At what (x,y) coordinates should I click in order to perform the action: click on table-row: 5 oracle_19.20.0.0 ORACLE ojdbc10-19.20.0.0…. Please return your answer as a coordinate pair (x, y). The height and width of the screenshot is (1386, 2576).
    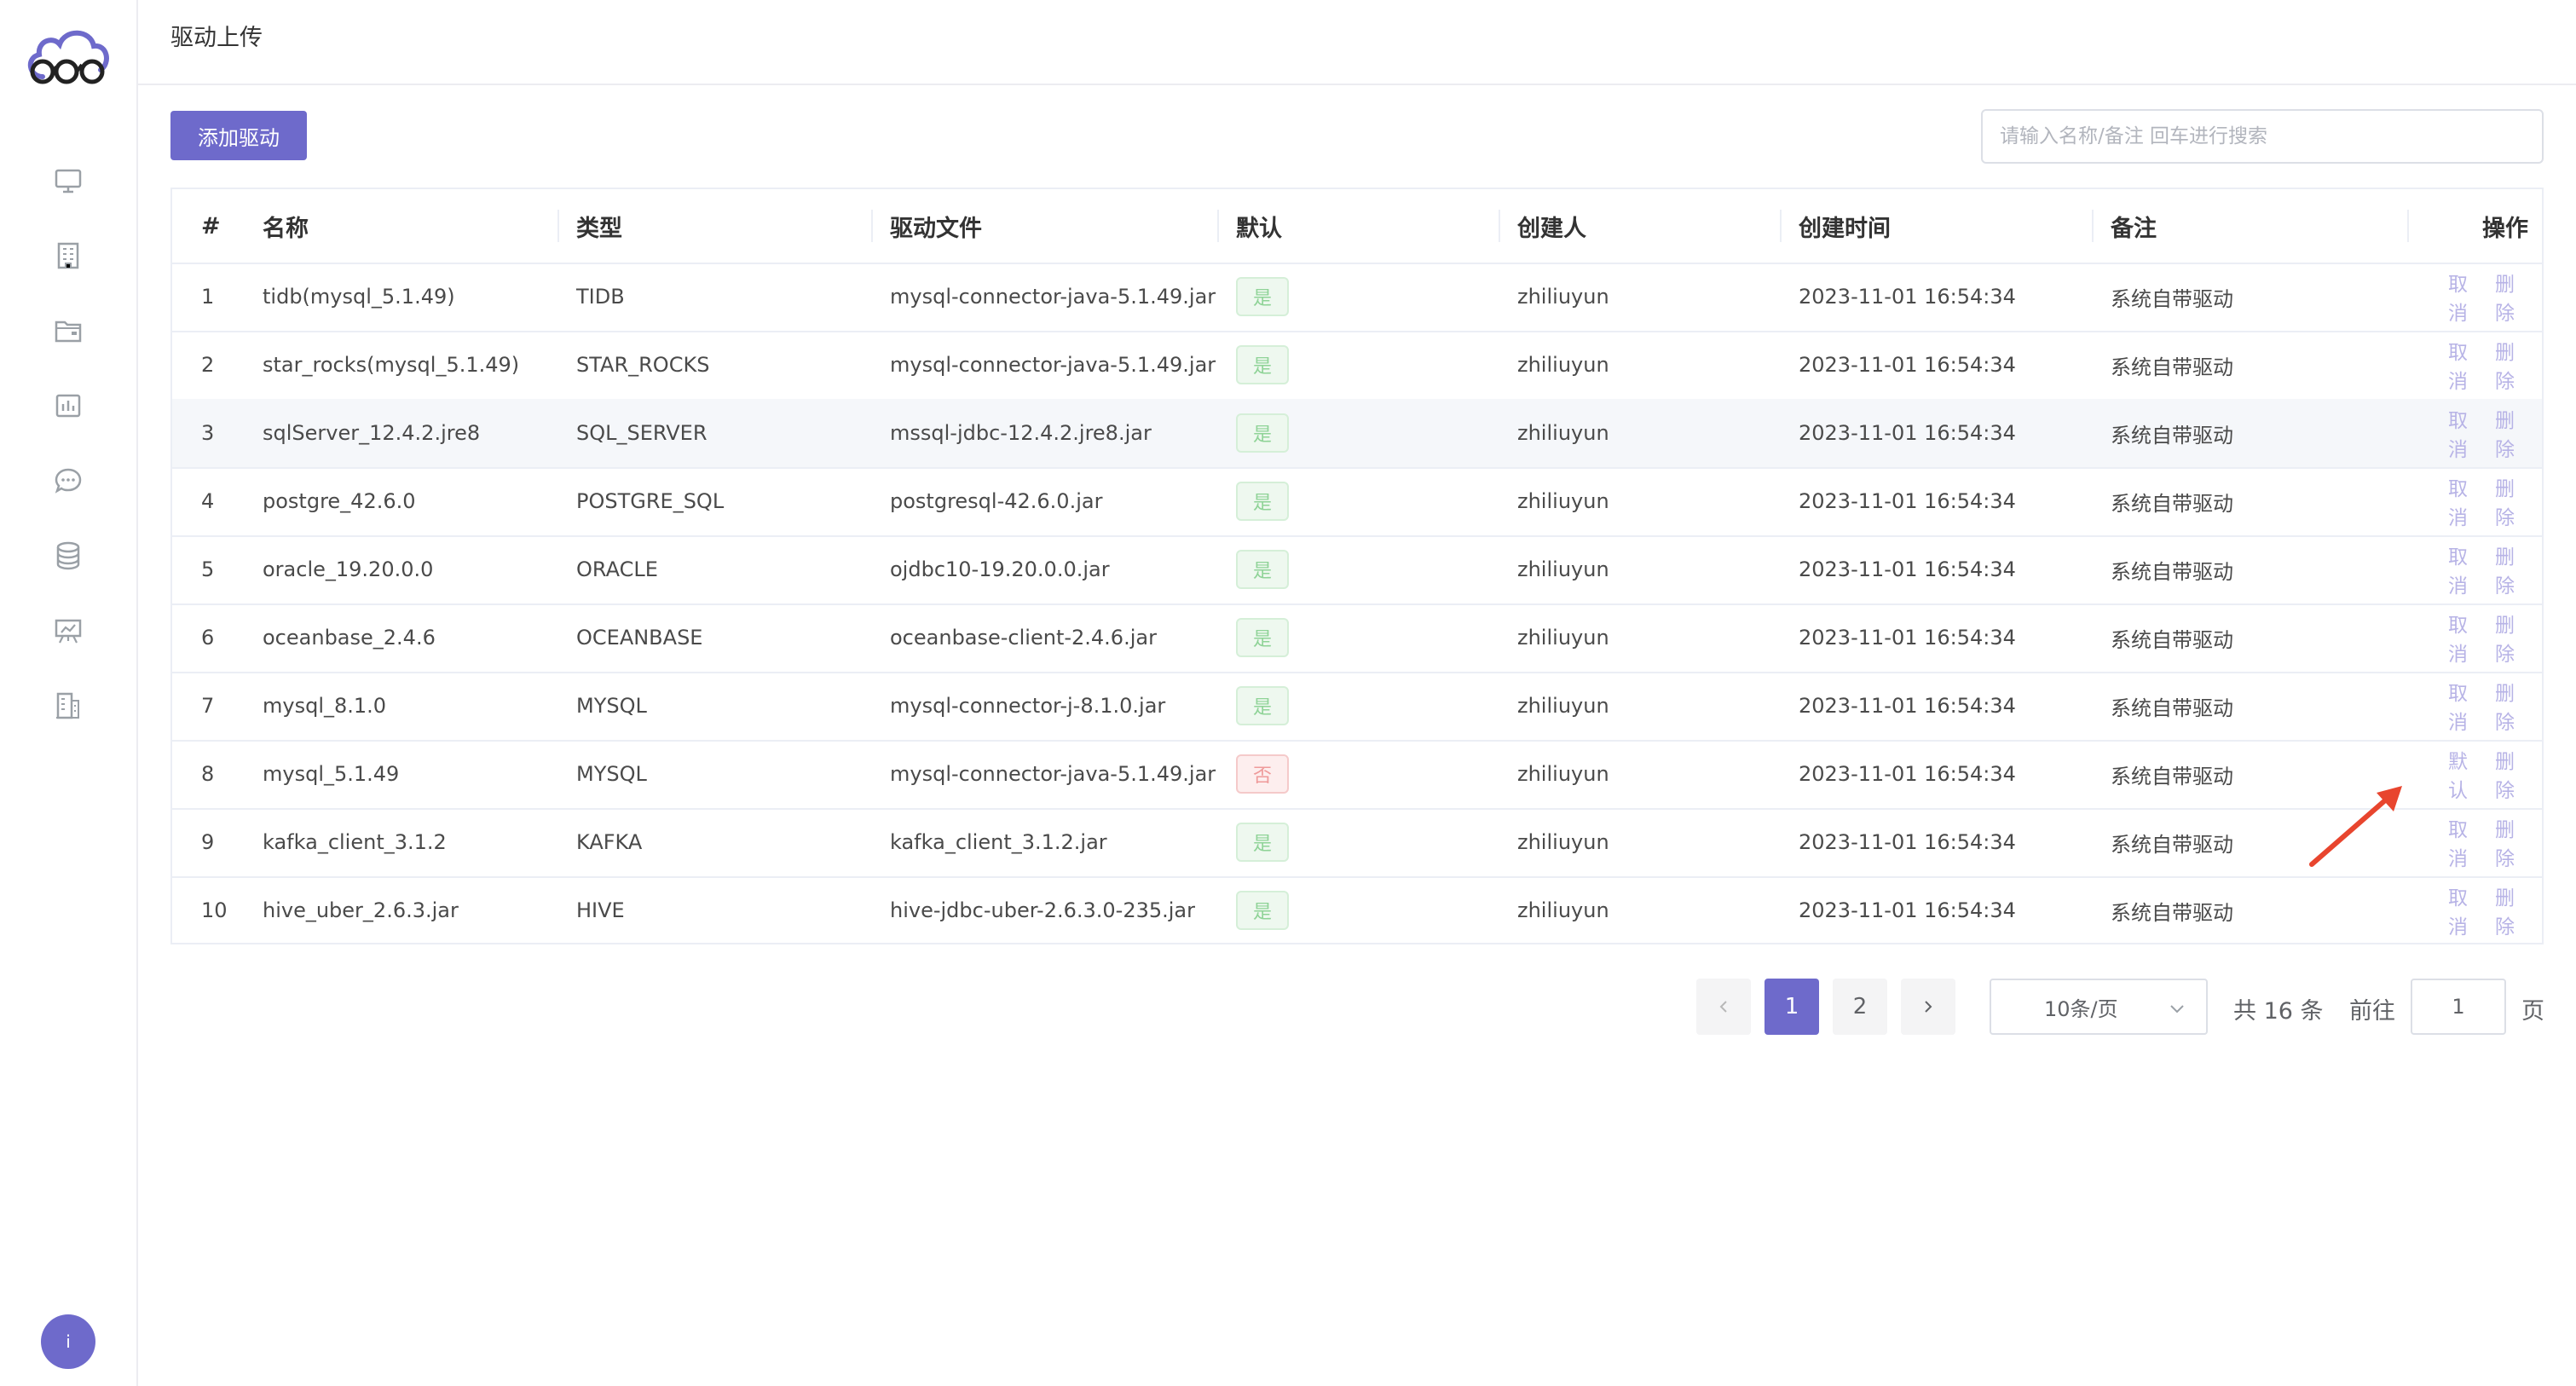
    Looking at the image, I should click on (1357, 570).